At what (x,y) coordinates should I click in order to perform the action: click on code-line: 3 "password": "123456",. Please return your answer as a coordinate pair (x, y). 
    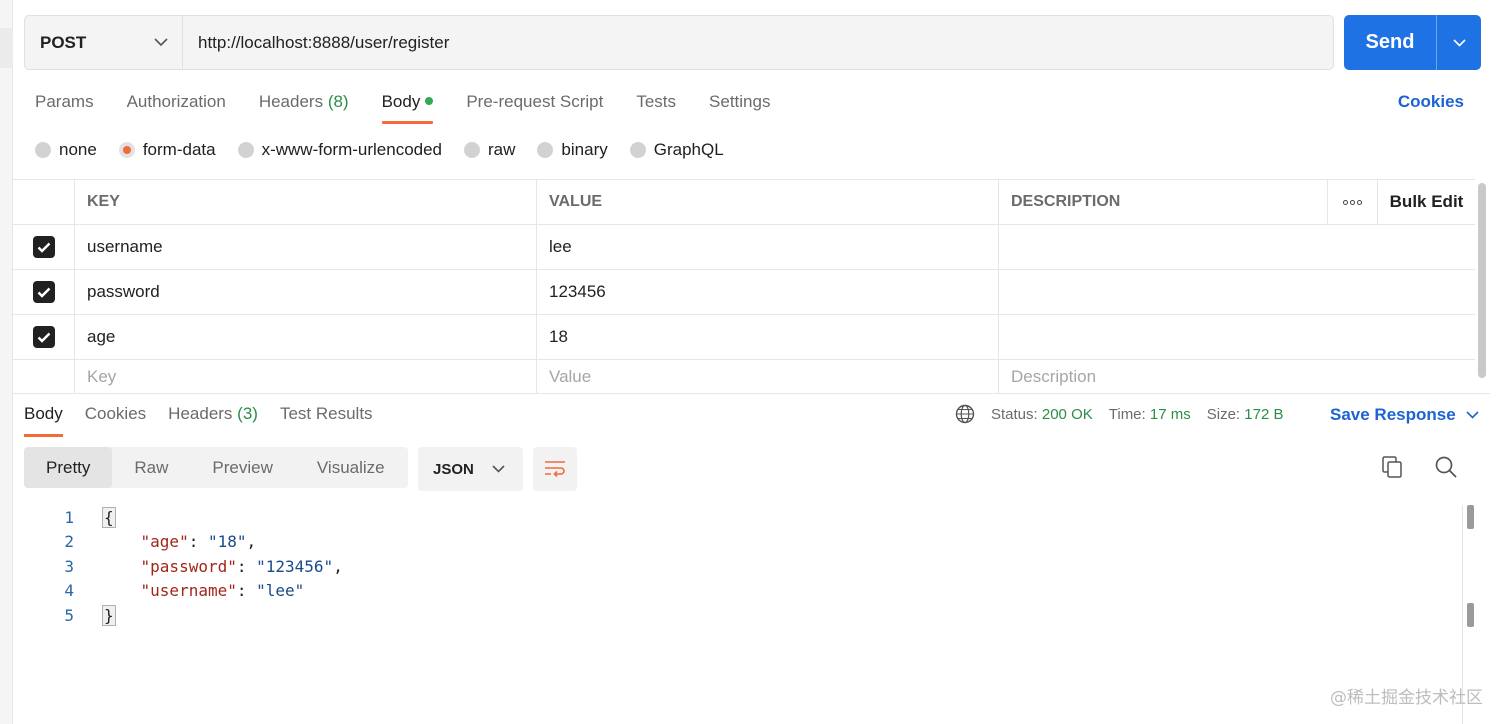
    Looking at the image, I should click on (743, 566).